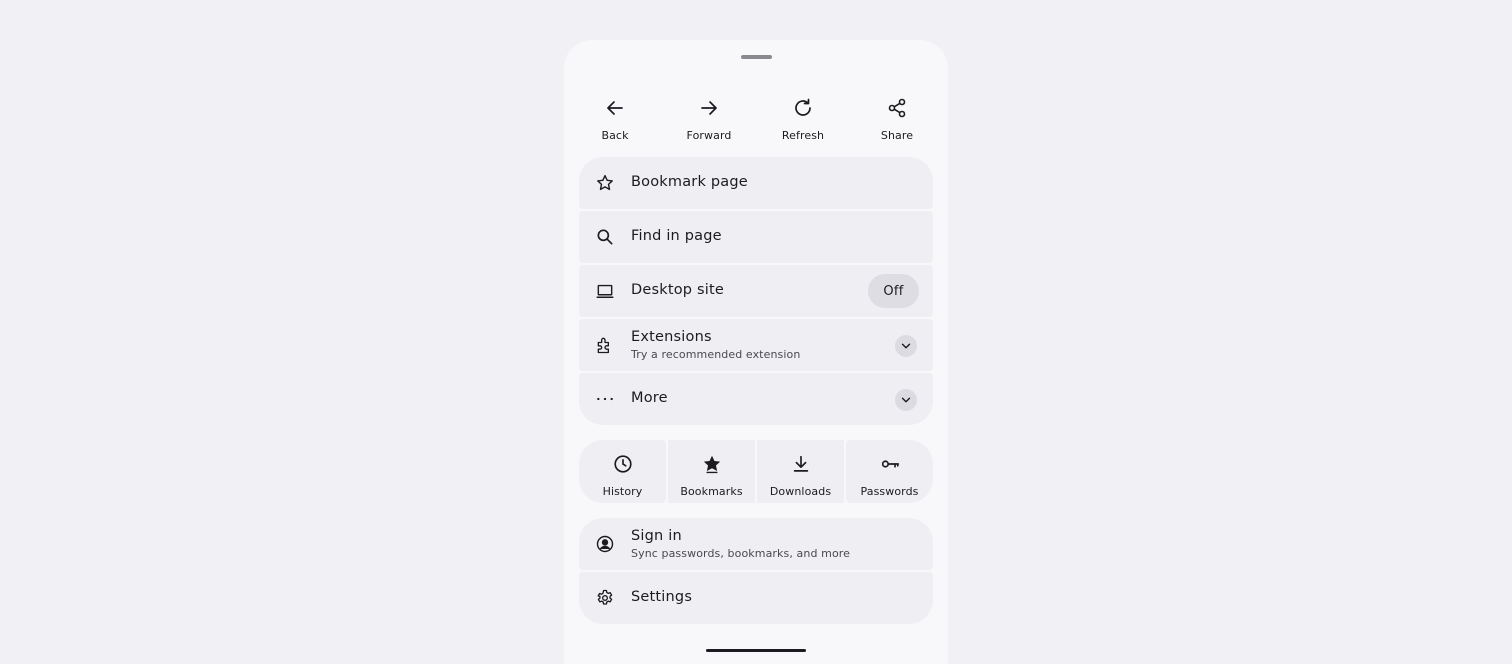 Image resolution: width=1512 pixels, height=664 pixels. I want to click on refresh-icon, so click(803, 108).